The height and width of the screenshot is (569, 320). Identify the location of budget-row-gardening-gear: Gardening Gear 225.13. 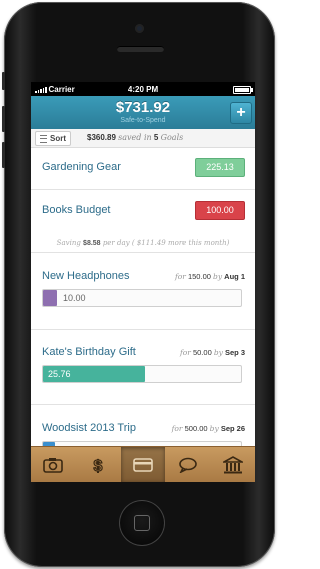
(143, 168).